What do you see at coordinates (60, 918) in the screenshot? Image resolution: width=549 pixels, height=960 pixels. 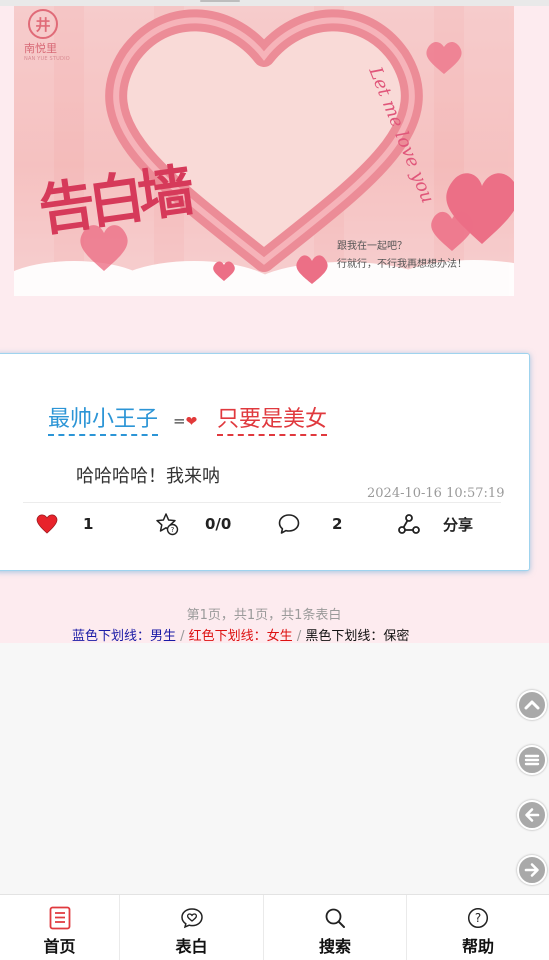 I see `home-doc-icon` at bounding box center [60, 918].